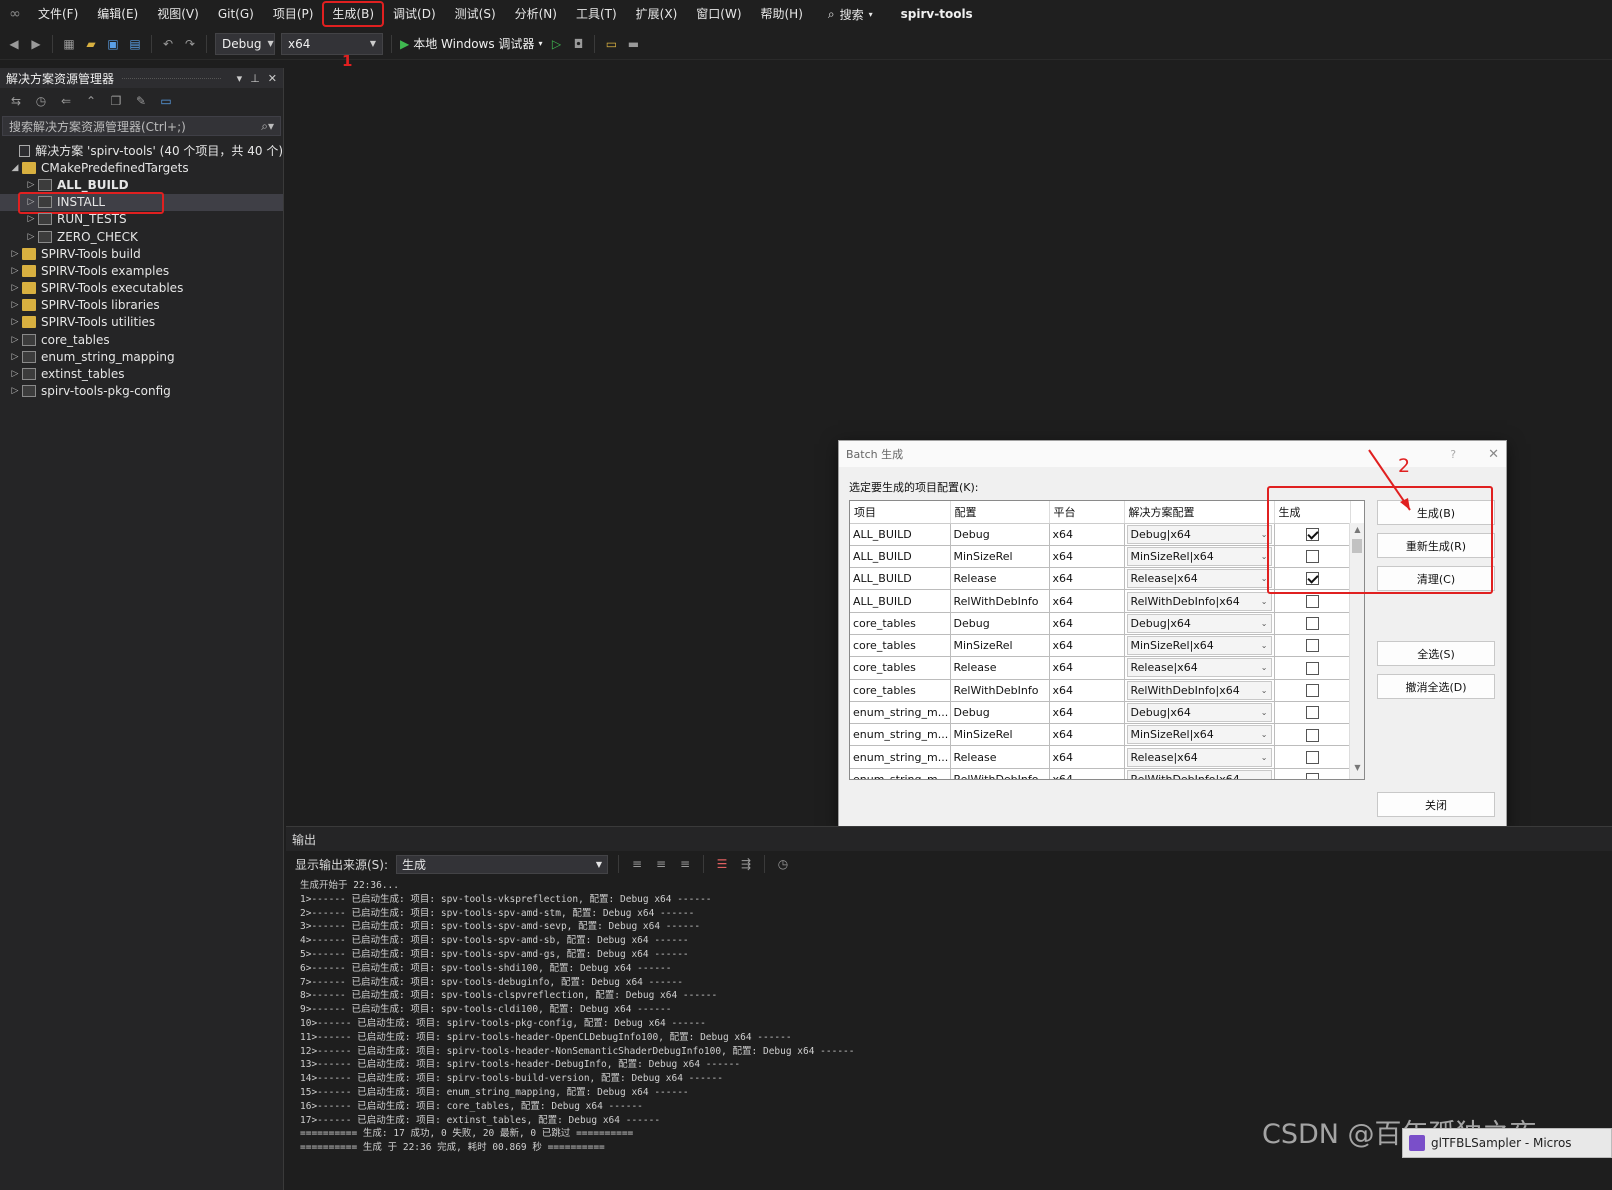  Describe the element at coordinates (141, 219) in the screenshot. I see `tree-item: ▷ RUN_TESTS` at that location.